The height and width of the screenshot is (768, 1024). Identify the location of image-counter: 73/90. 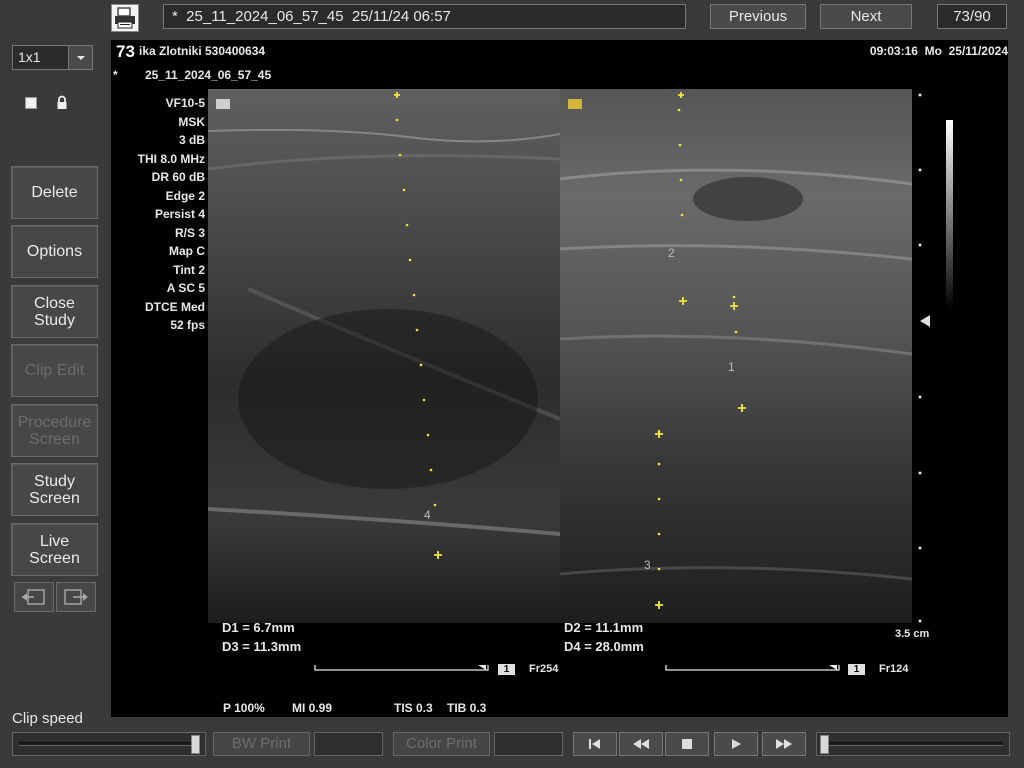
(972, 16).